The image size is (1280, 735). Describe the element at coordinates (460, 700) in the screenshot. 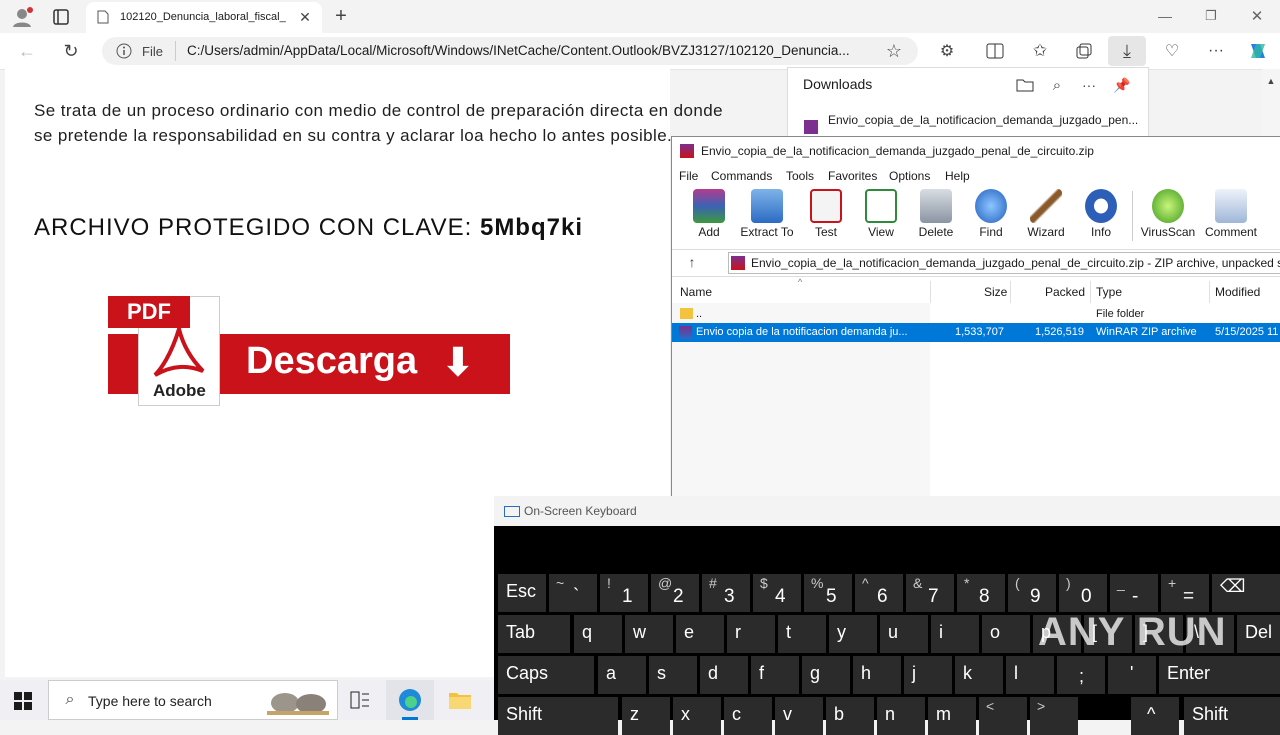

I see `file-explorer-taskbar-button` at that location.